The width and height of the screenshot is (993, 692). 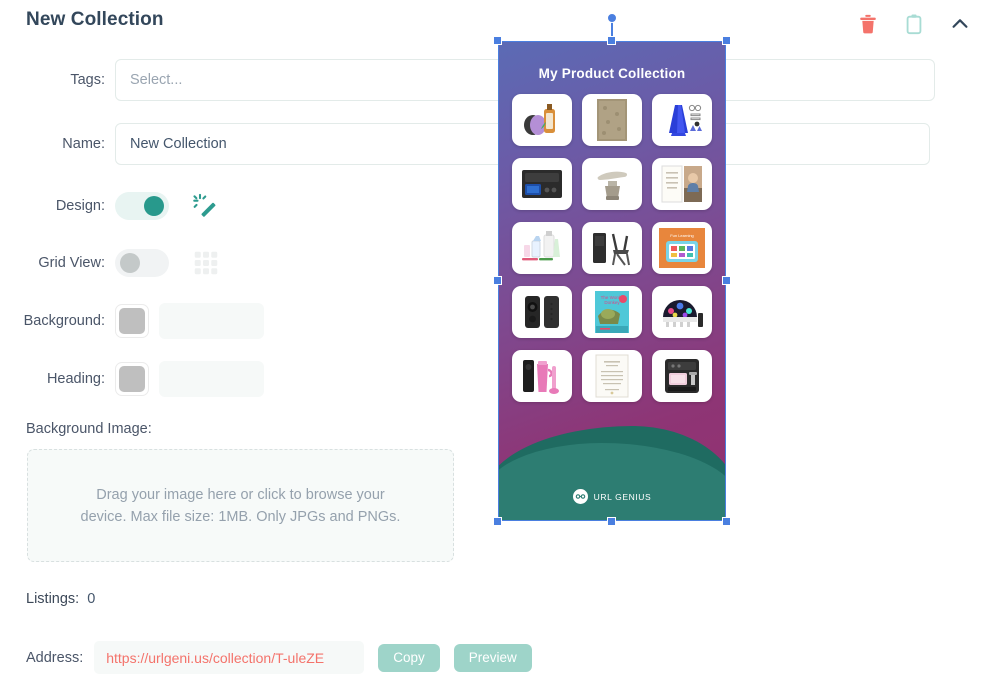 I want to click on background-swatch-fill, so click(x=132, y=321).